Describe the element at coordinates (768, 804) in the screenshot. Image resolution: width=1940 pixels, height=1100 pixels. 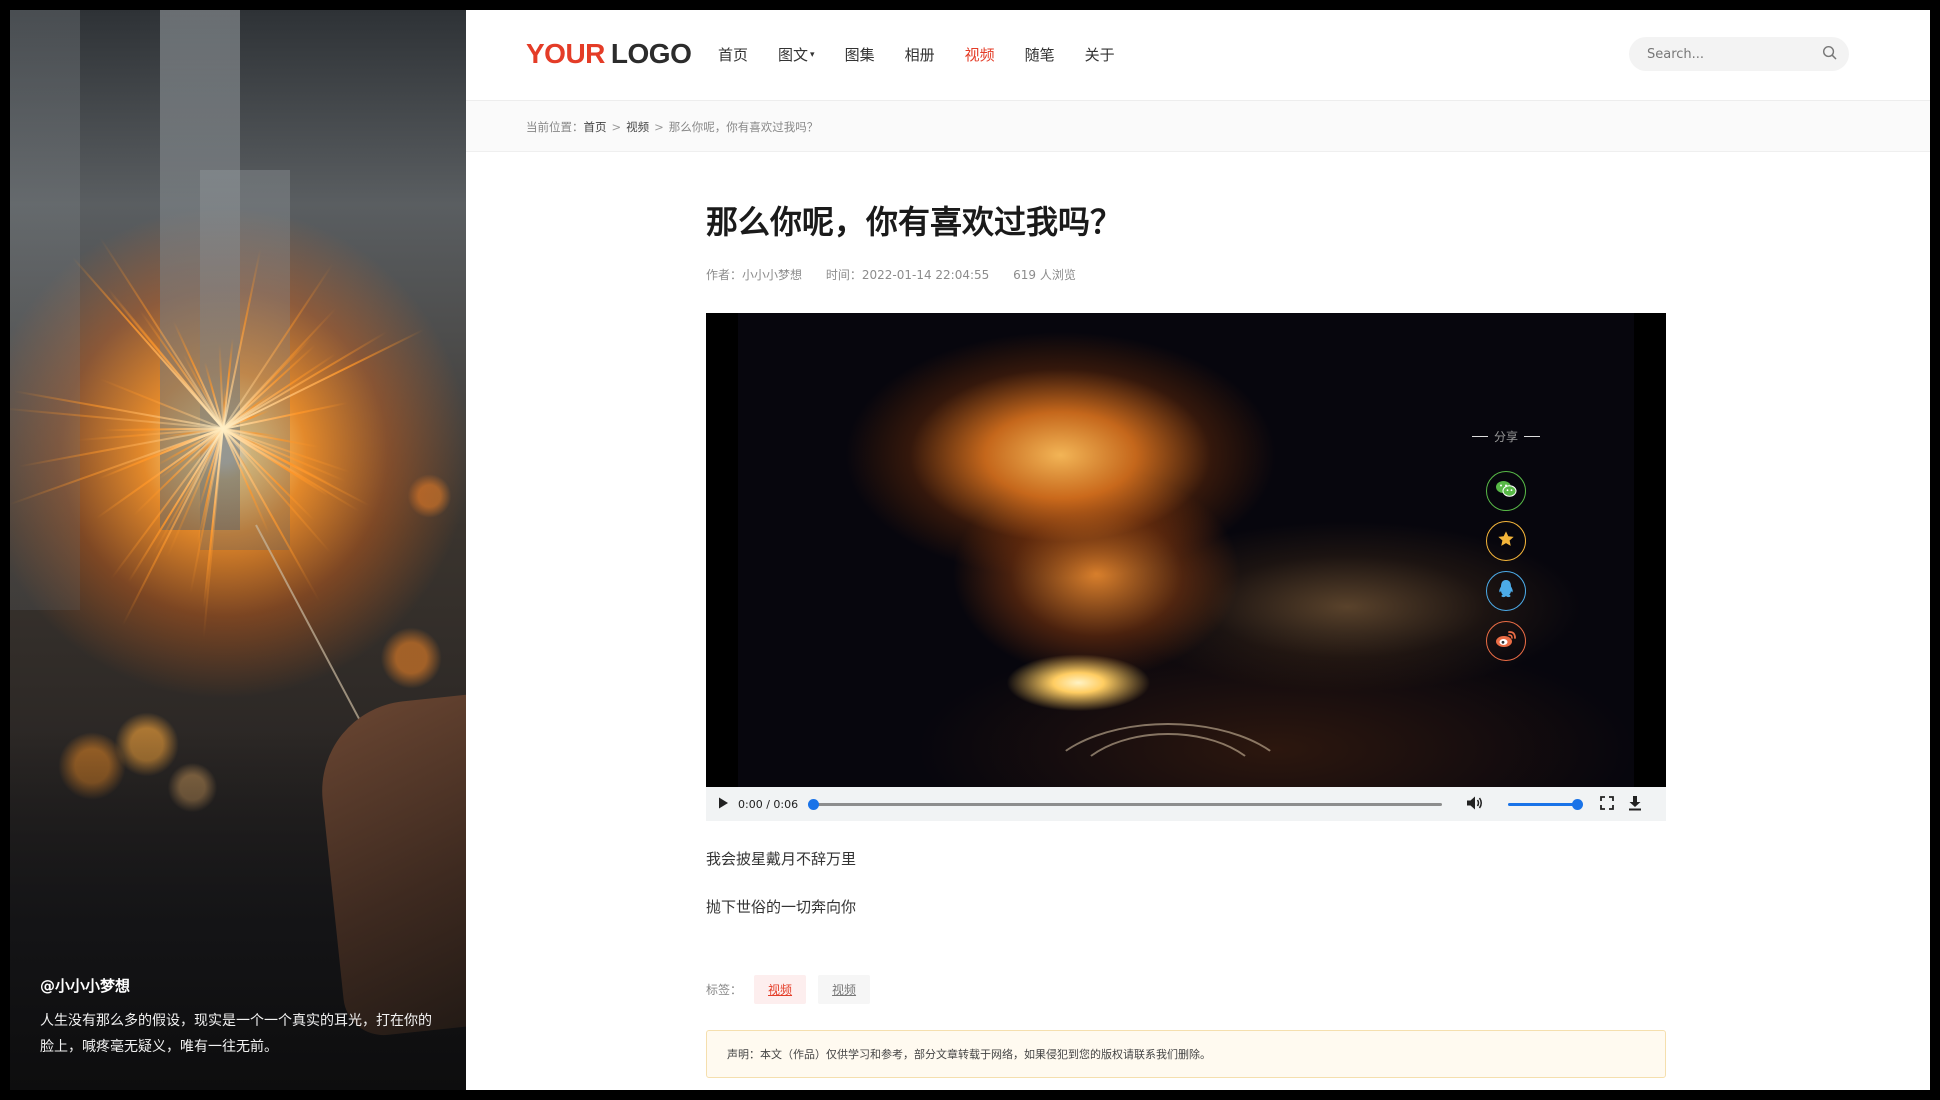
I see `video-time: 0:00 / 0:06` at that location.